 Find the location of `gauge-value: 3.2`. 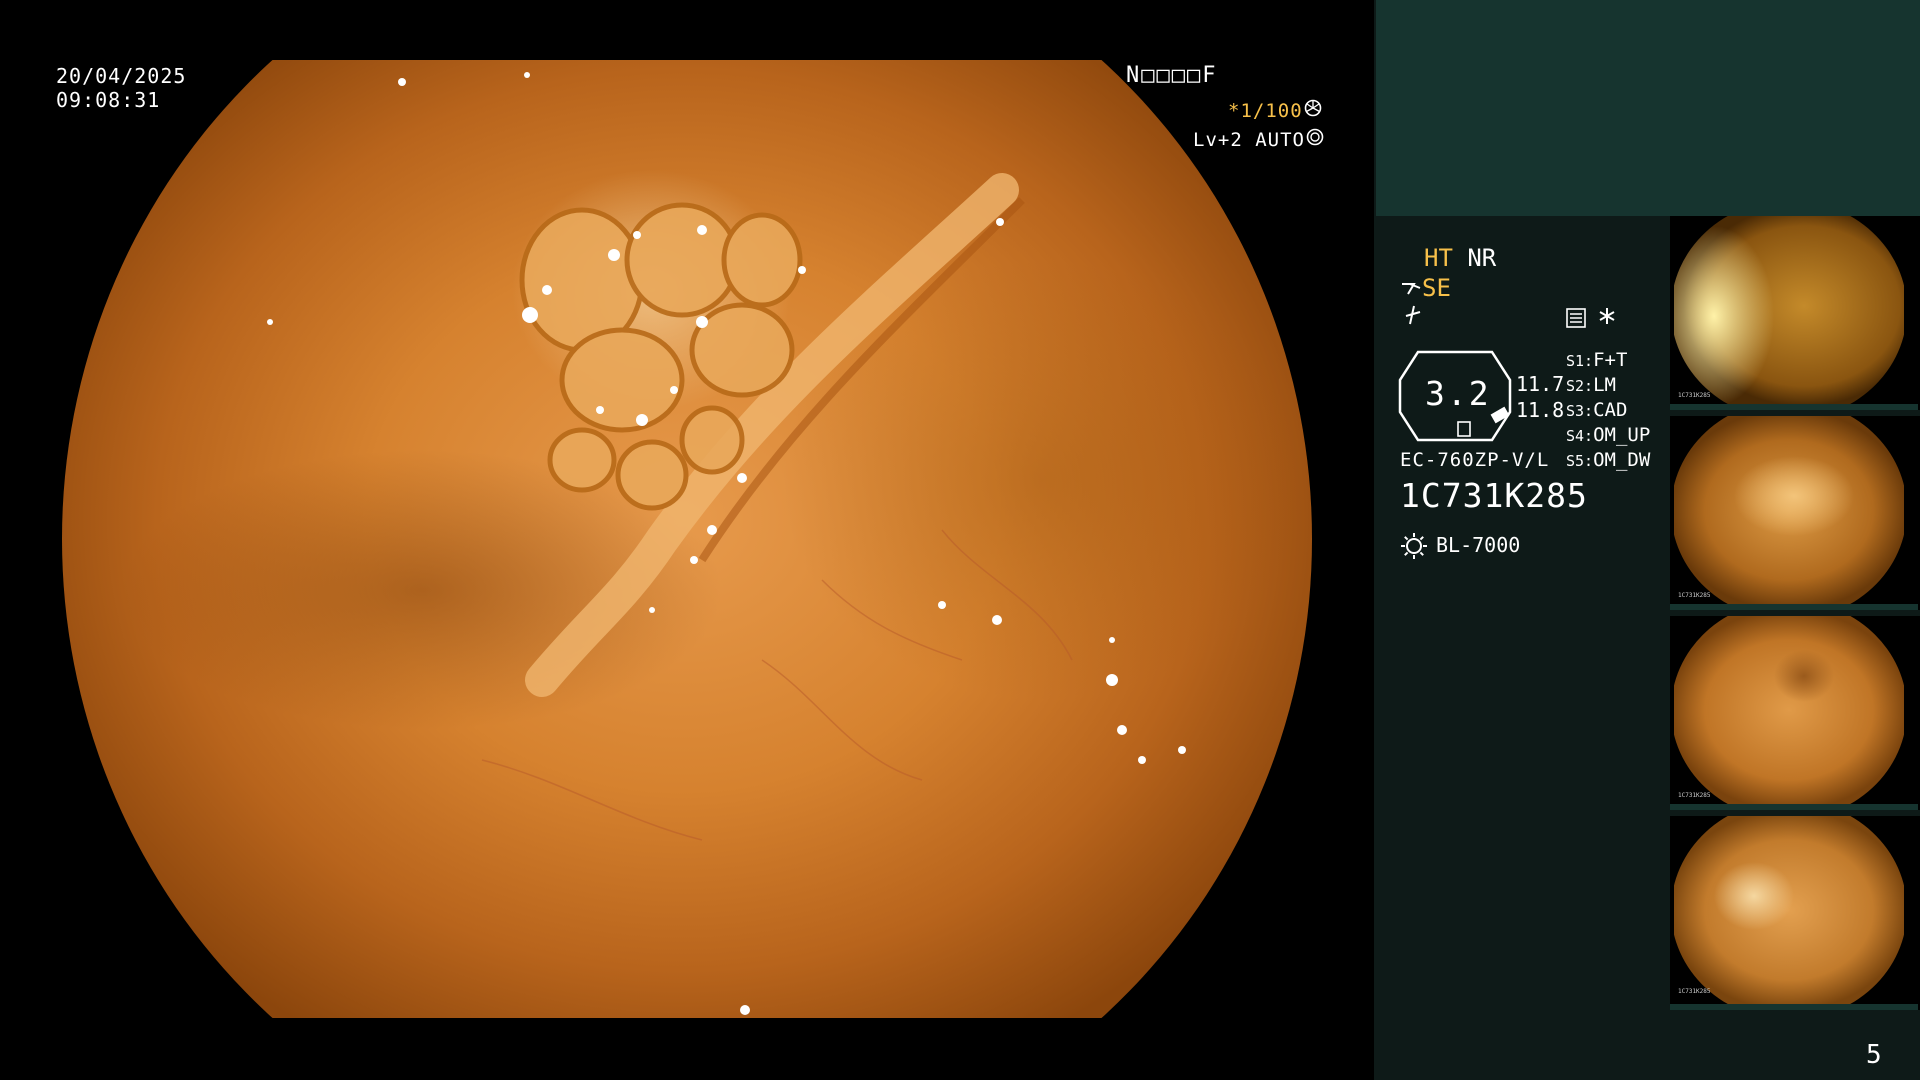

gauge-value: 3.2 is located at coordinates (1458, 393).